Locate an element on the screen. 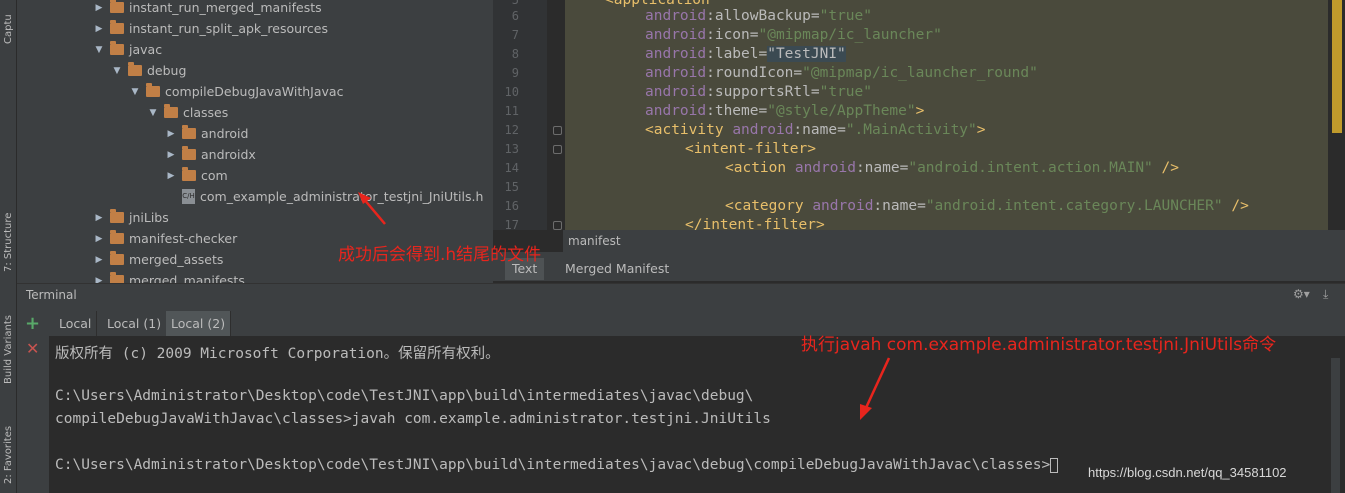 The width and height of the screenshot is (1345, 493). build-variants-tab: Build Variants is located at coordinates (8, 336).